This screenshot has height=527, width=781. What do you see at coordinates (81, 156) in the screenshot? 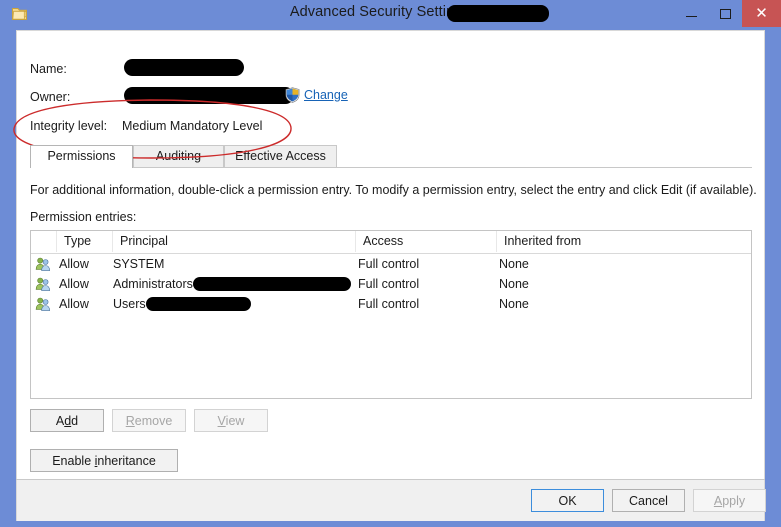
I see `tab-permissions: Permissions` at bounding box center [81, 156].